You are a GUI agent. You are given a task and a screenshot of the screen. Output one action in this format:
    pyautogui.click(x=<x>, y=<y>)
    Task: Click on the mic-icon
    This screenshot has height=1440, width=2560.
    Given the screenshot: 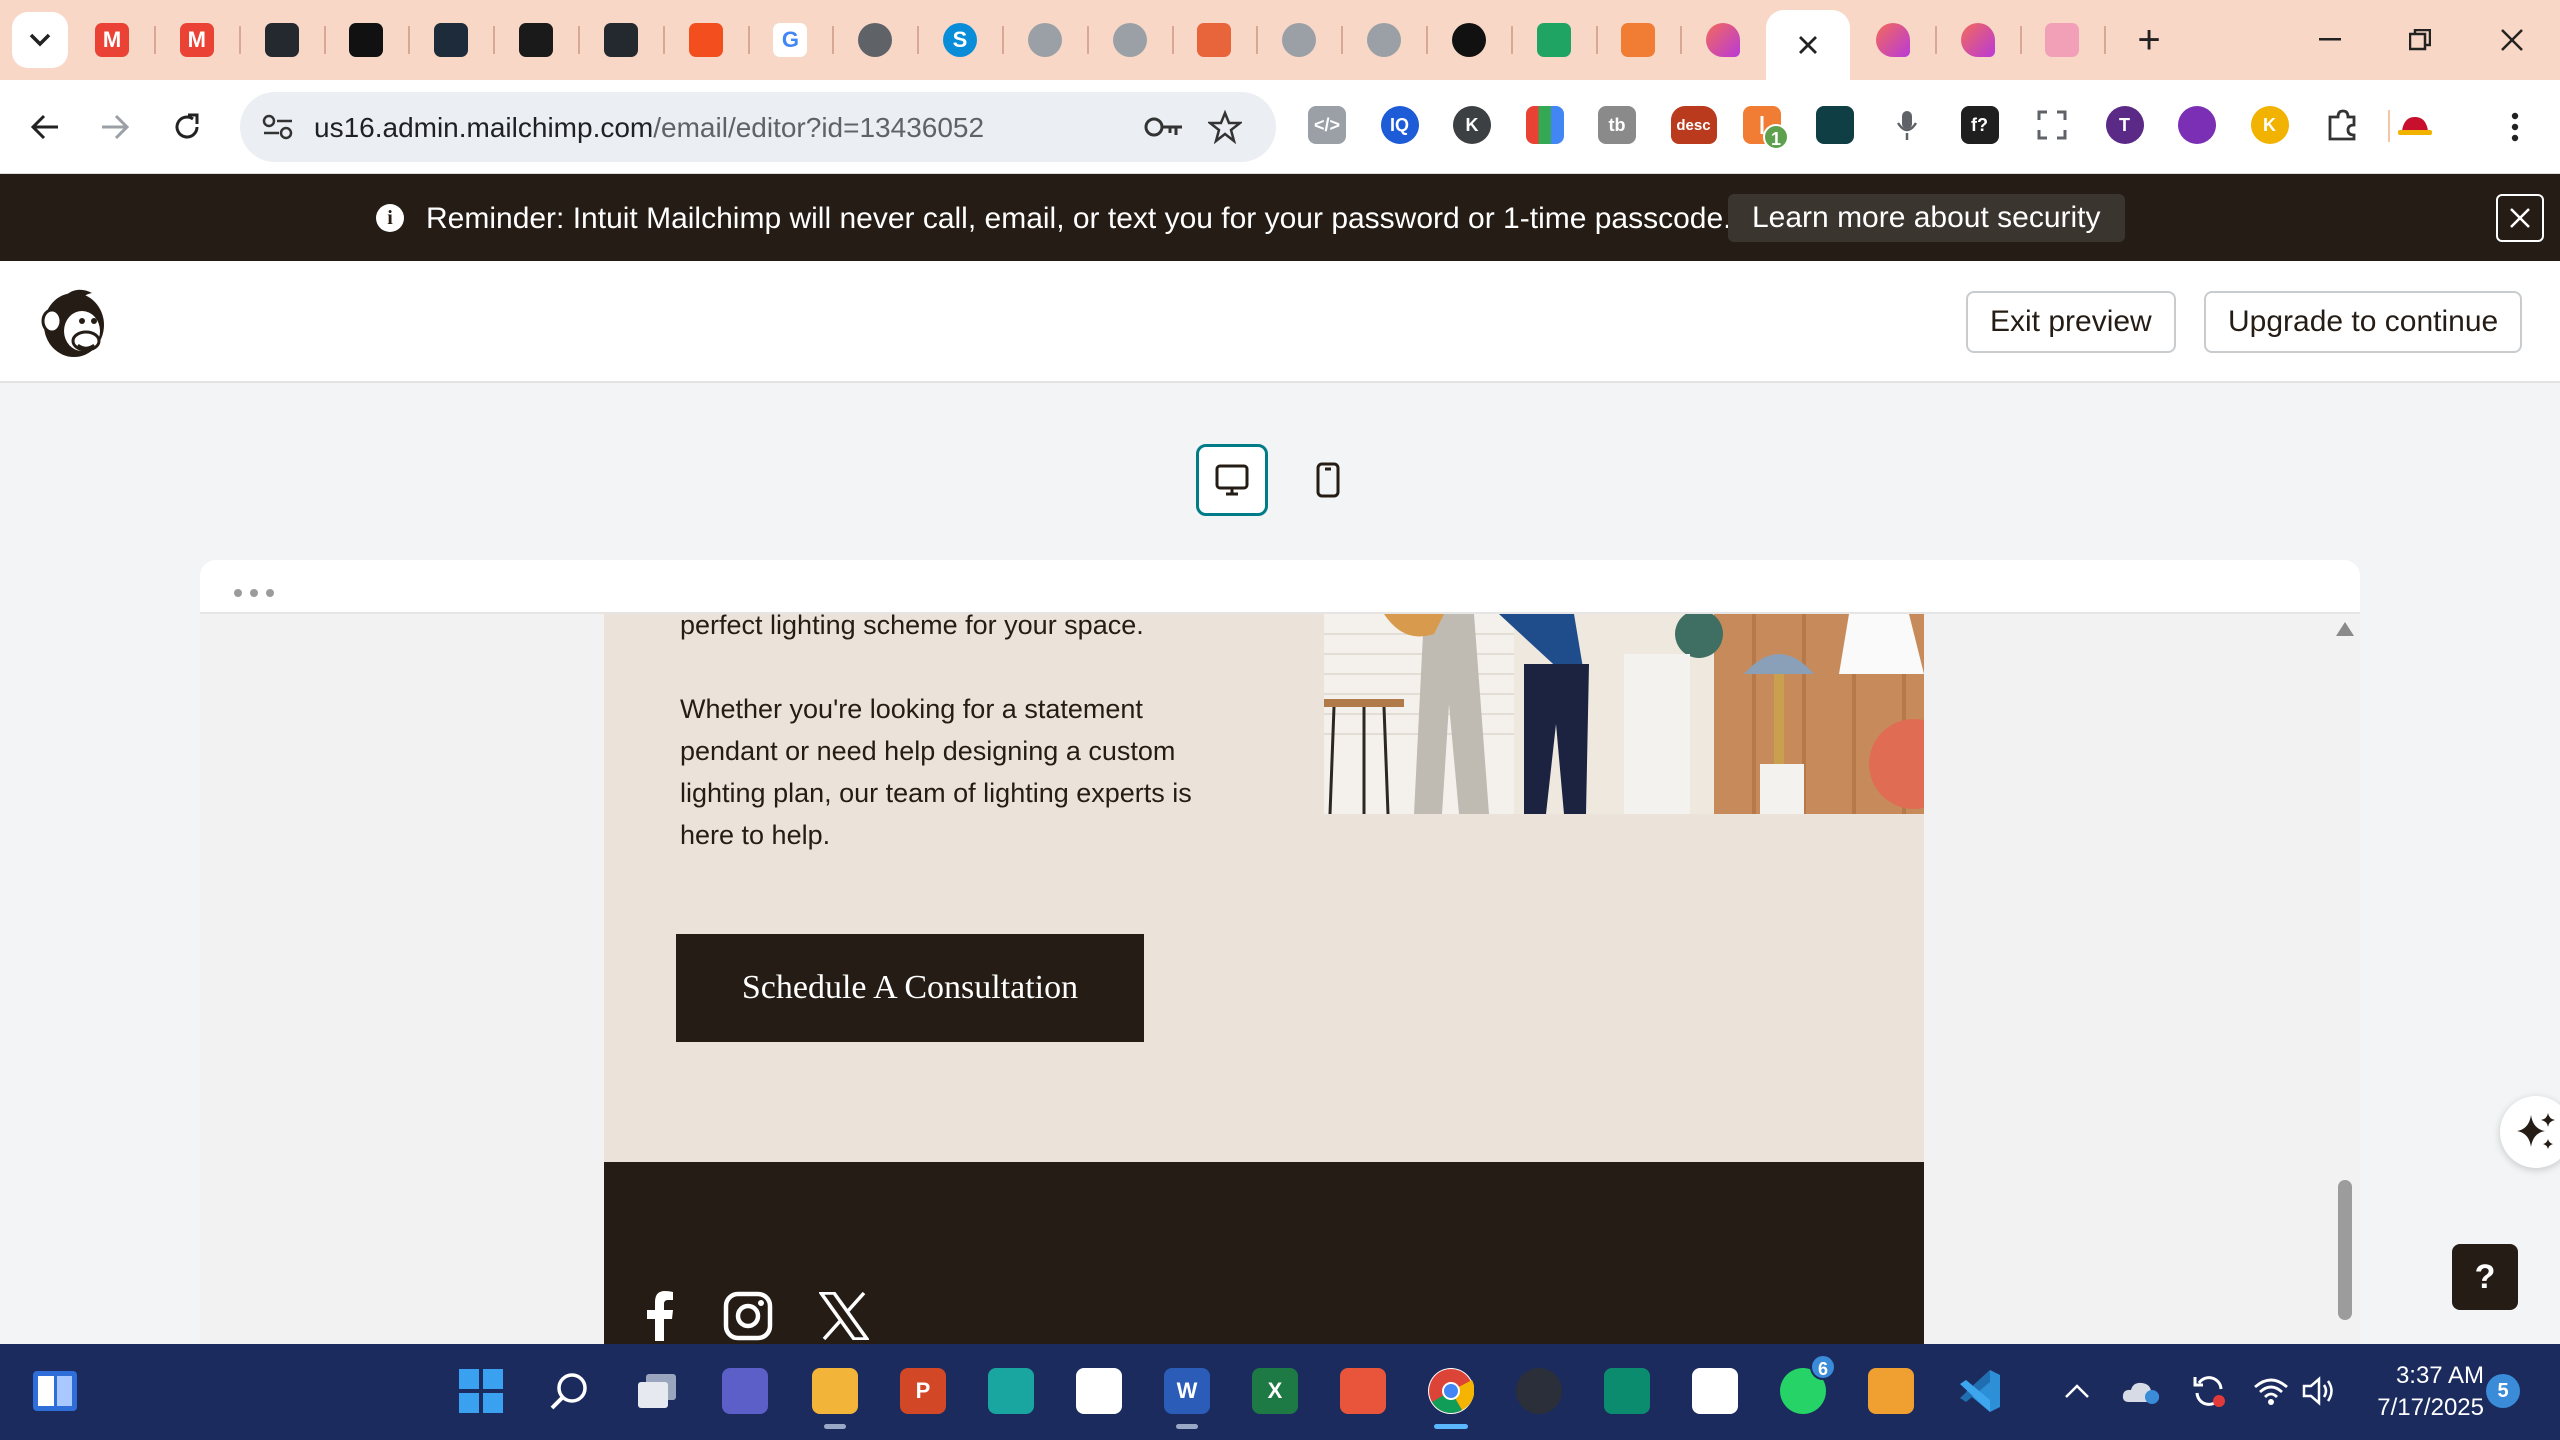 What is the action you would take?
    pyautogui.click(x=1907, y=125)
    